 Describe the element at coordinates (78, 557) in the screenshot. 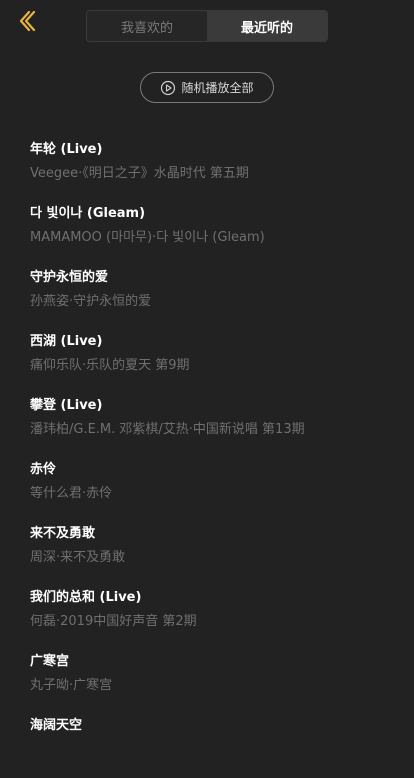

I see `song-artist-album: 周深·来不及勇敢` at that location.